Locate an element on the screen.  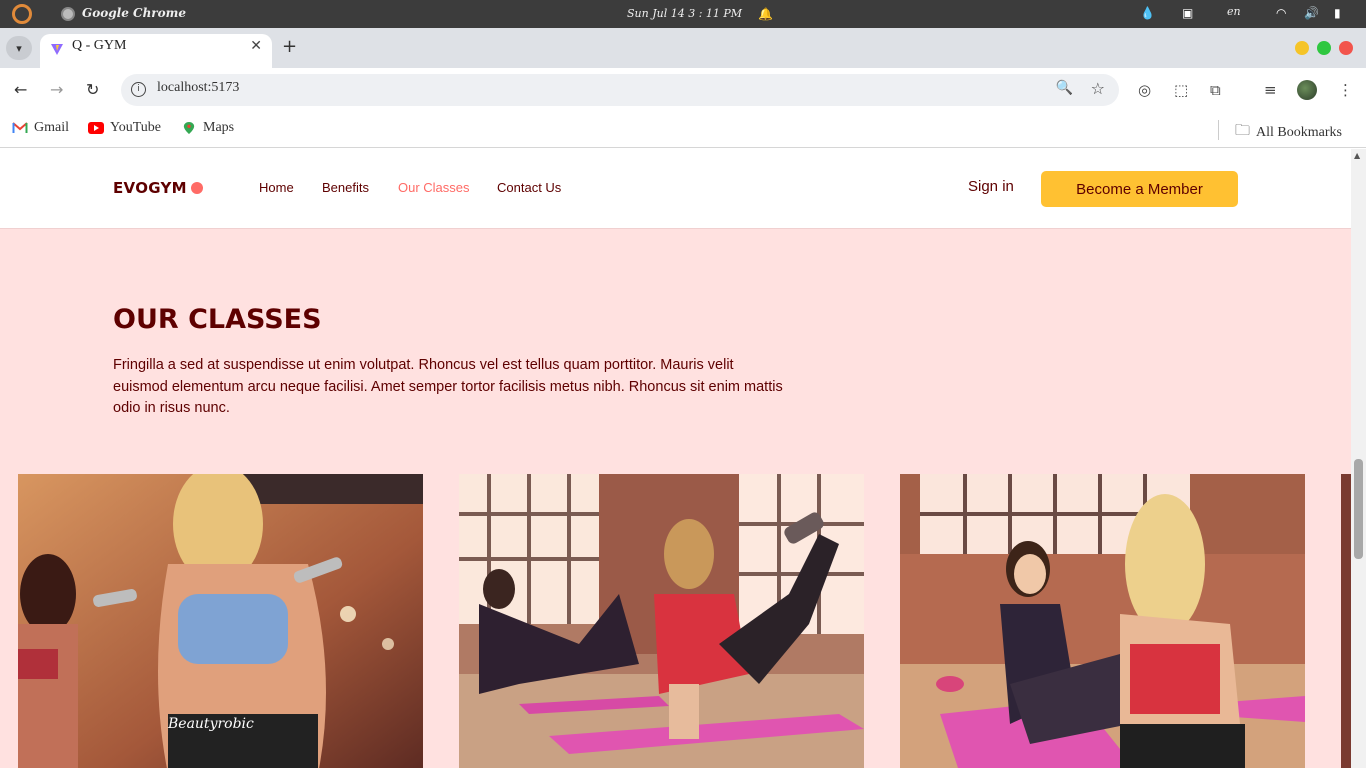
class-image-partner-workout is located at coordinates (1102, 621).